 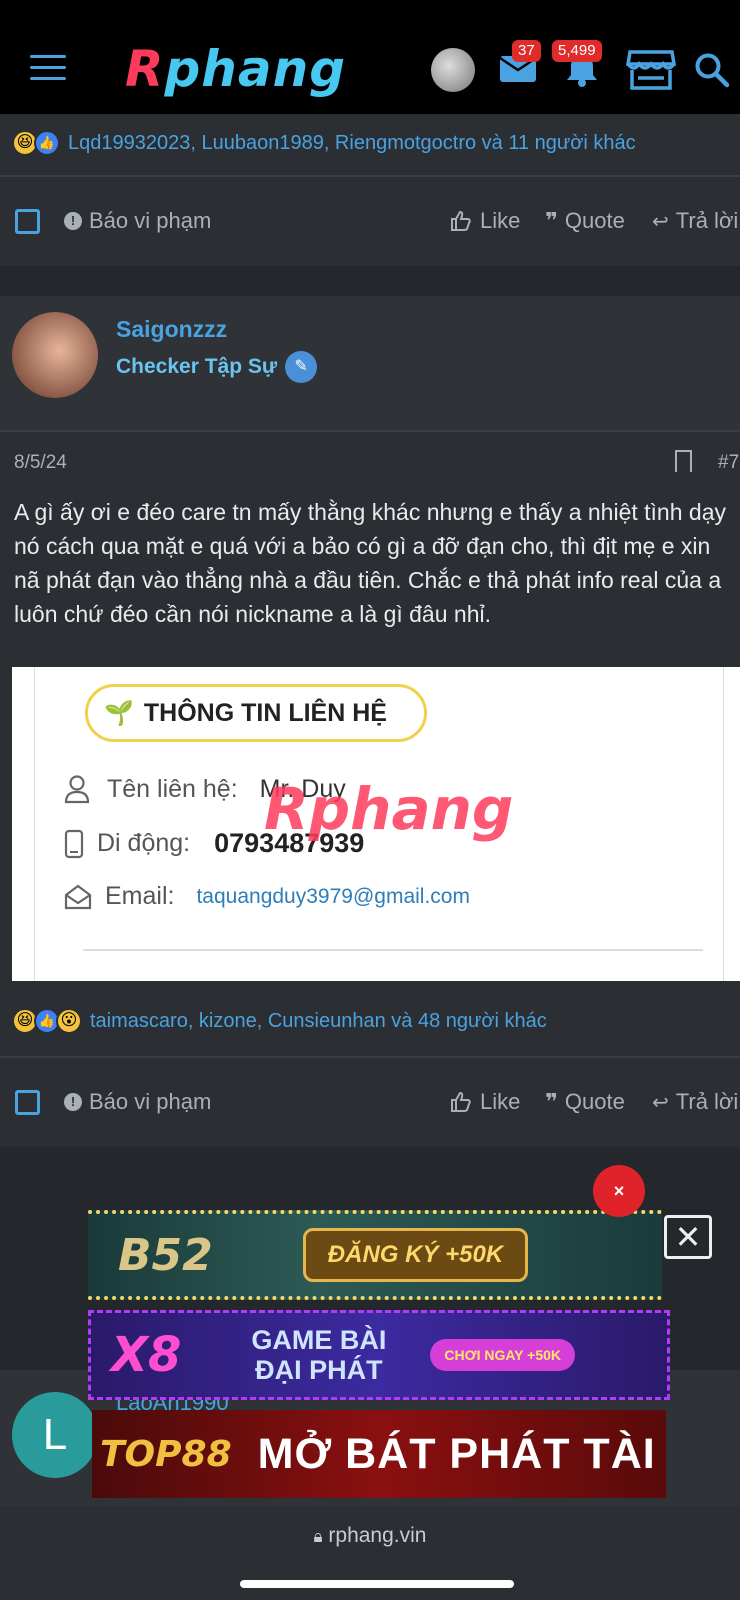 I want to click on post-separator, so click(x=370, y=281).